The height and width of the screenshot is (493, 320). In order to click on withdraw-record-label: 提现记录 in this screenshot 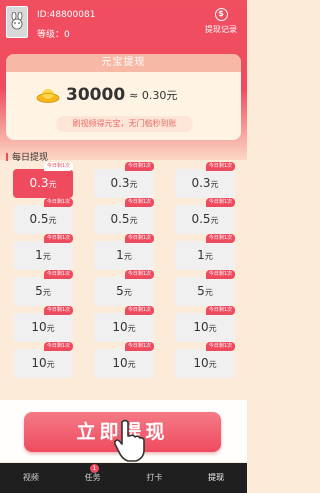, I will do `click(221, 29)`.